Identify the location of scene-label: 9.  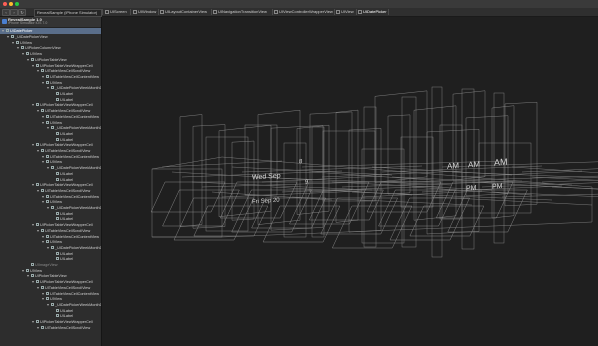
(307, 183).